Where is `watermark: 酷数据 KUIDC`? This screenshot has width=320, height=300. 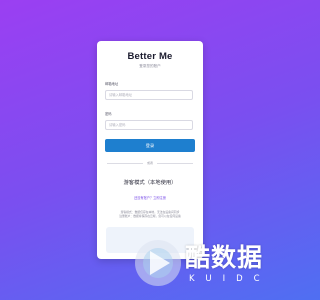 watermark: 酷数据 KUIDC is located at coordinates (215, 263).